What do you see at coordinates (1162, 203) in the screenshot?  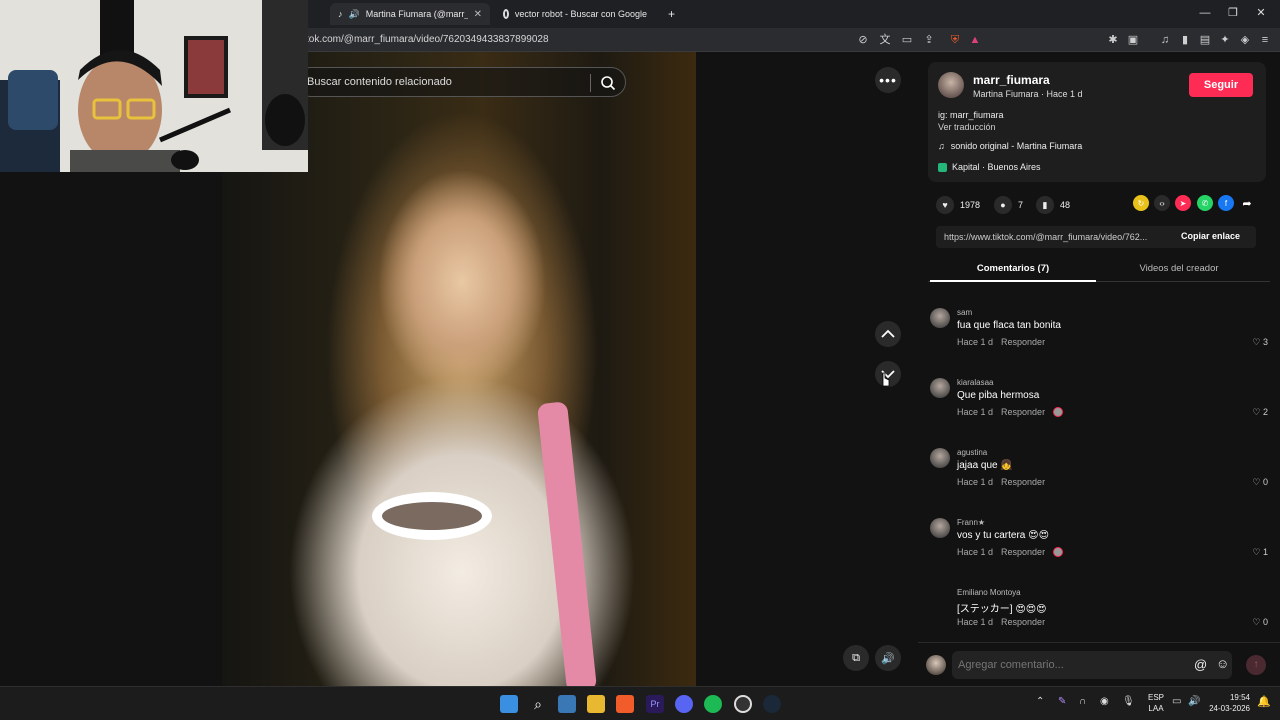 I see `embed-icon: ‹›` at bounding box center [1162, 203].